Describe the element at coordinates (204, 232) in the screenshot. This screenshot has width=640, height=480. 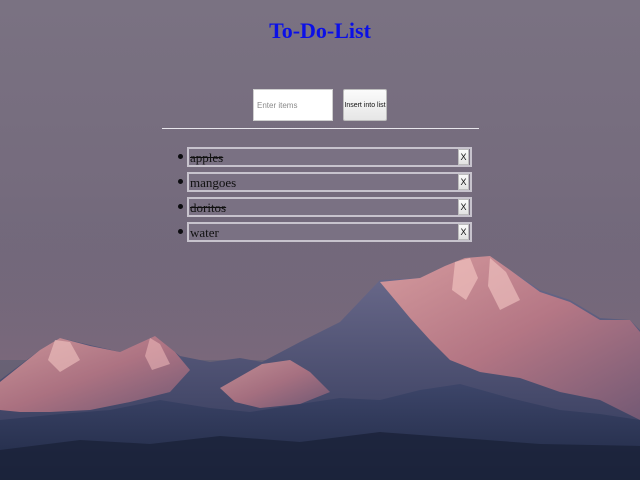
I see `list-item-text: water` at that location.